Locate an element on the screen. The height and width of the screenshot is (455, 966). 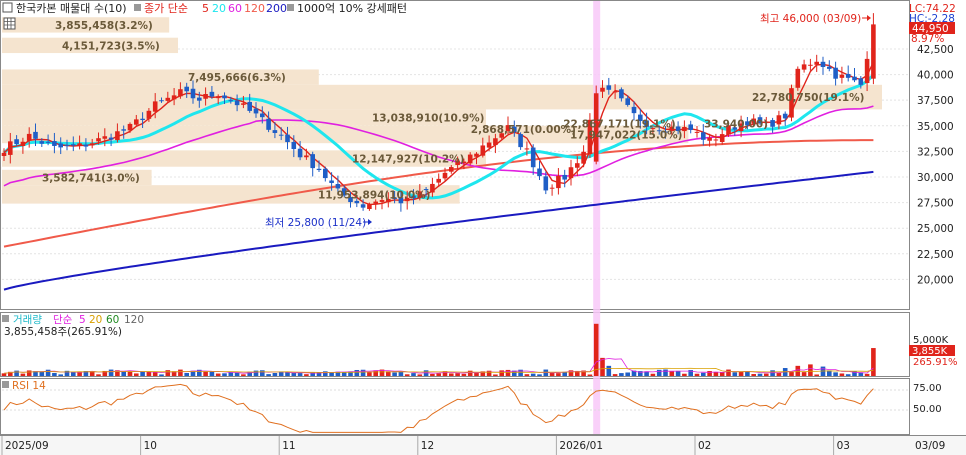
y-tick-label: 22,500 is located at coordinates (935, 255).